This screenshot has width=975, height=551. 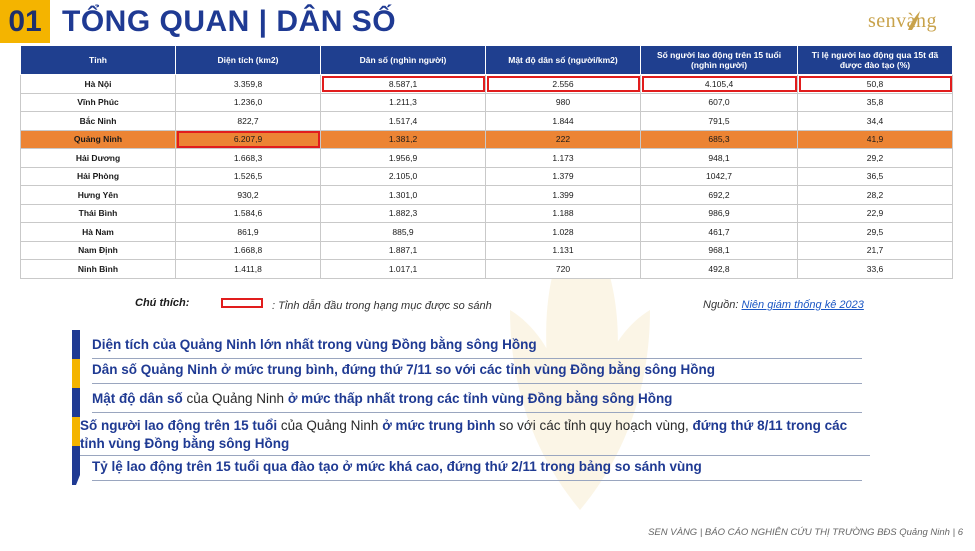 What do you see at coordinates (98, 84) in the screenshot?
I see `province-cell: Hà Nội` at bounding box center [98, 84].